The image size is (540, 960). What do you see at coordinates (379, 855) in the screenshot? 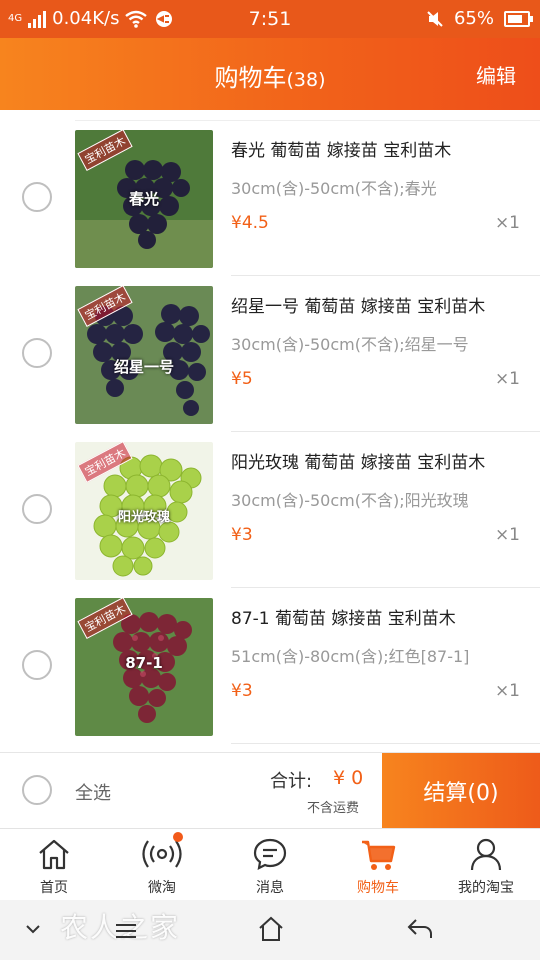
I see `cart-icon` at bounding box center [379, 855].